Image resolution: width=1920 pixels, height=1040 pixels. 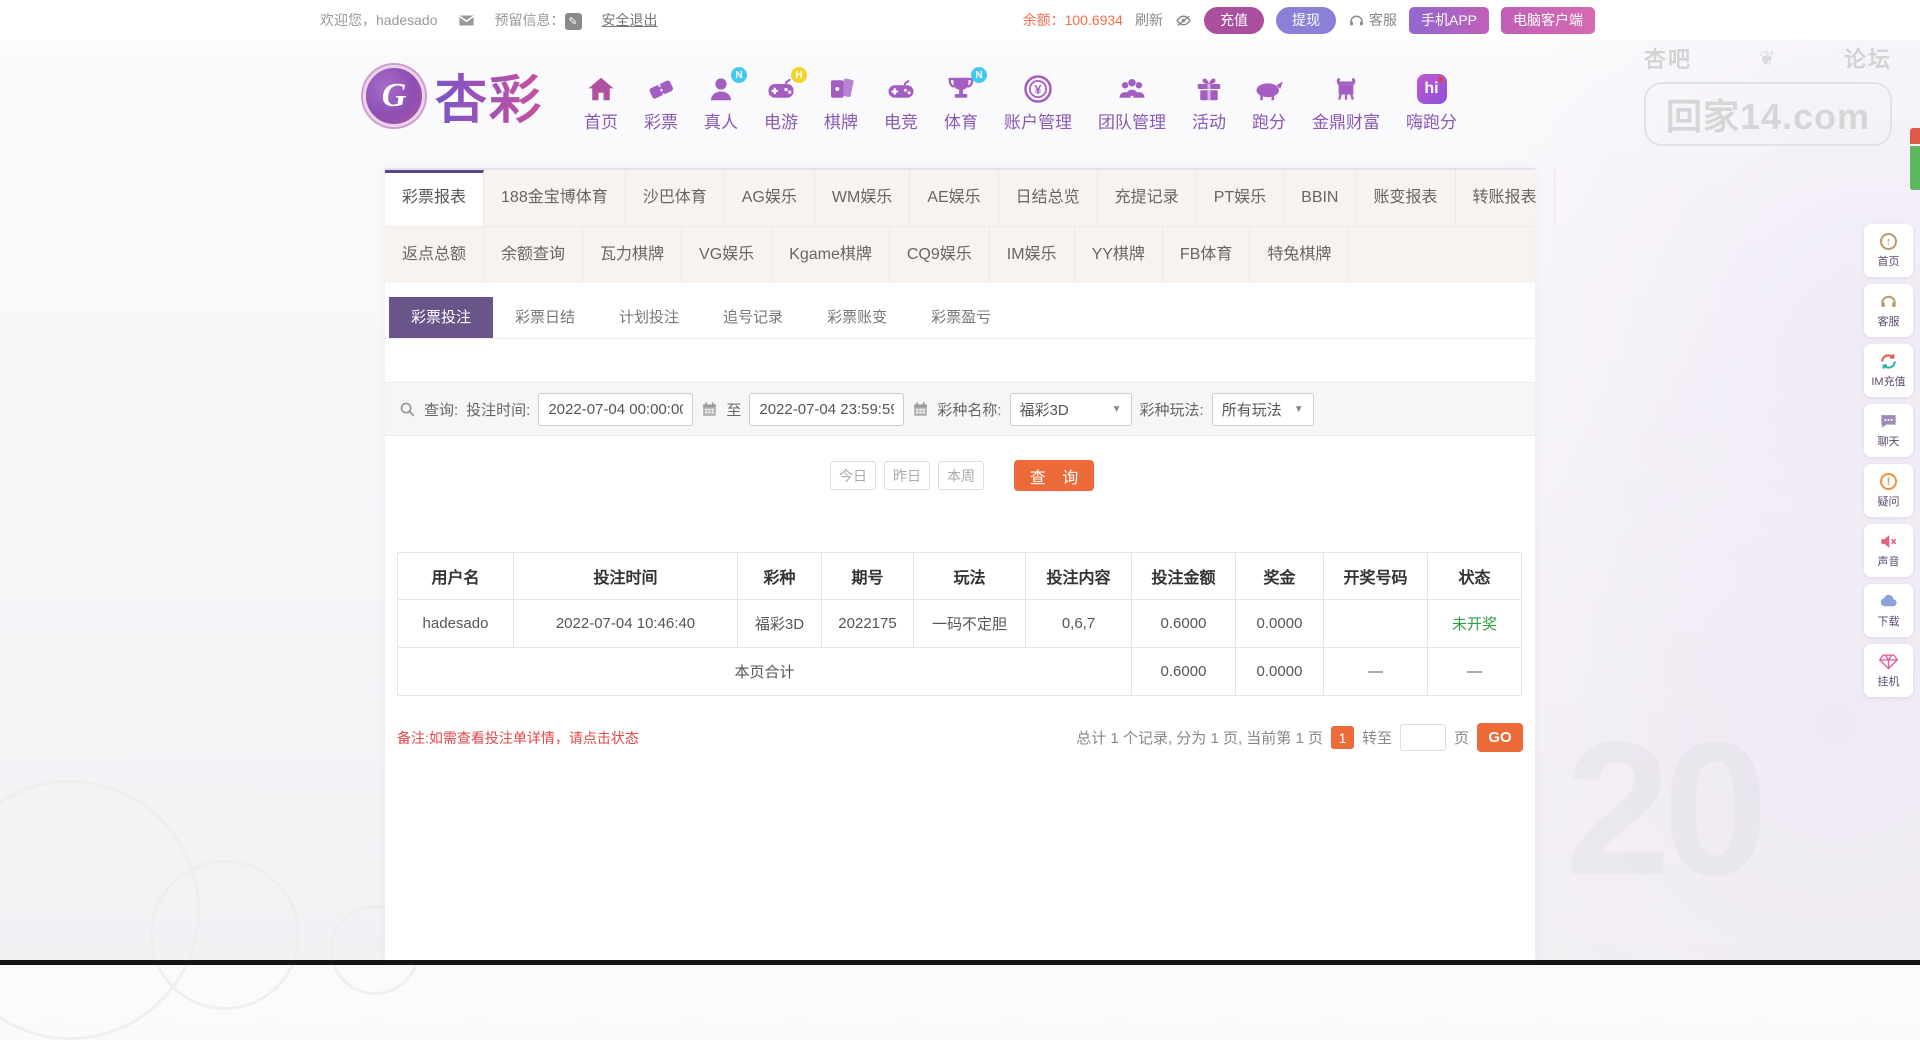 I want to click on tab-rebate-total: 返点总额, so click(x=434, y=255).